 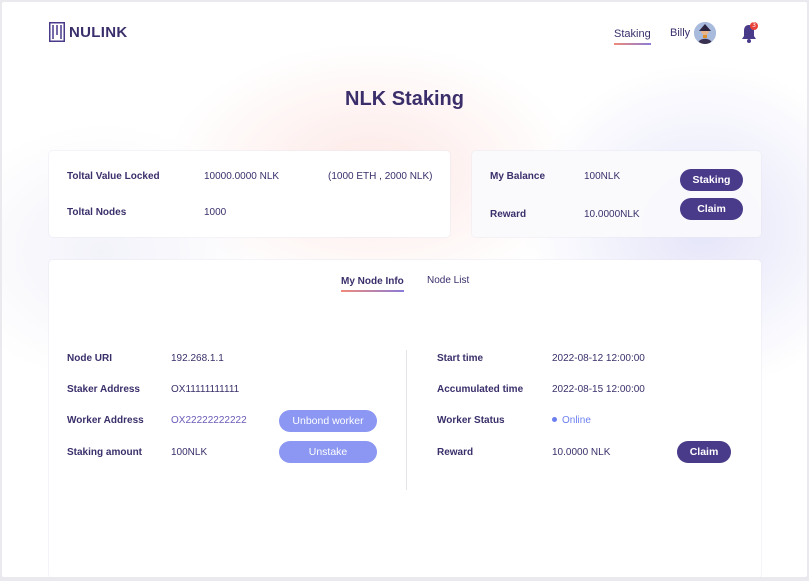 I want to click on node-uri-value: 192.268.1.1, so click(x=197, y=358).